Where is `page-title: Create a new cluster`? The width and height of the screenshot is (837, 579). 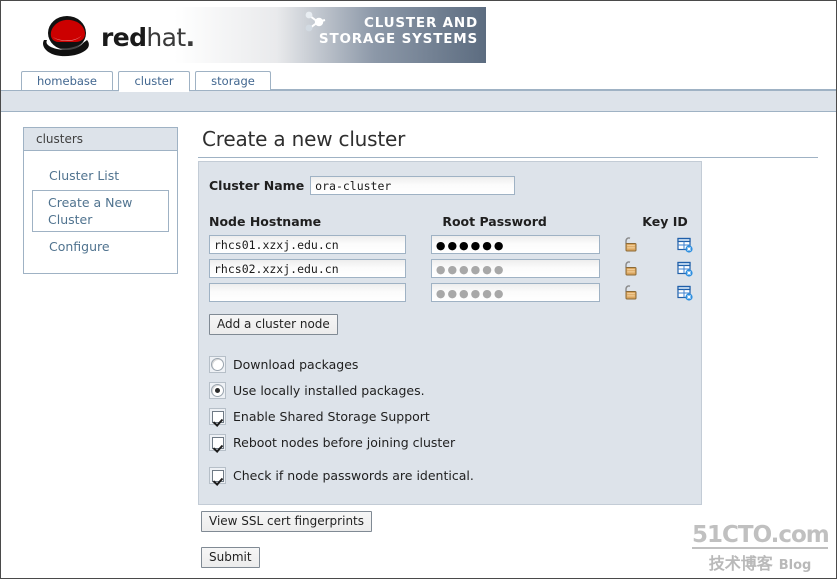
page-title: Create a new cluster is located at coordinates (304, 139).